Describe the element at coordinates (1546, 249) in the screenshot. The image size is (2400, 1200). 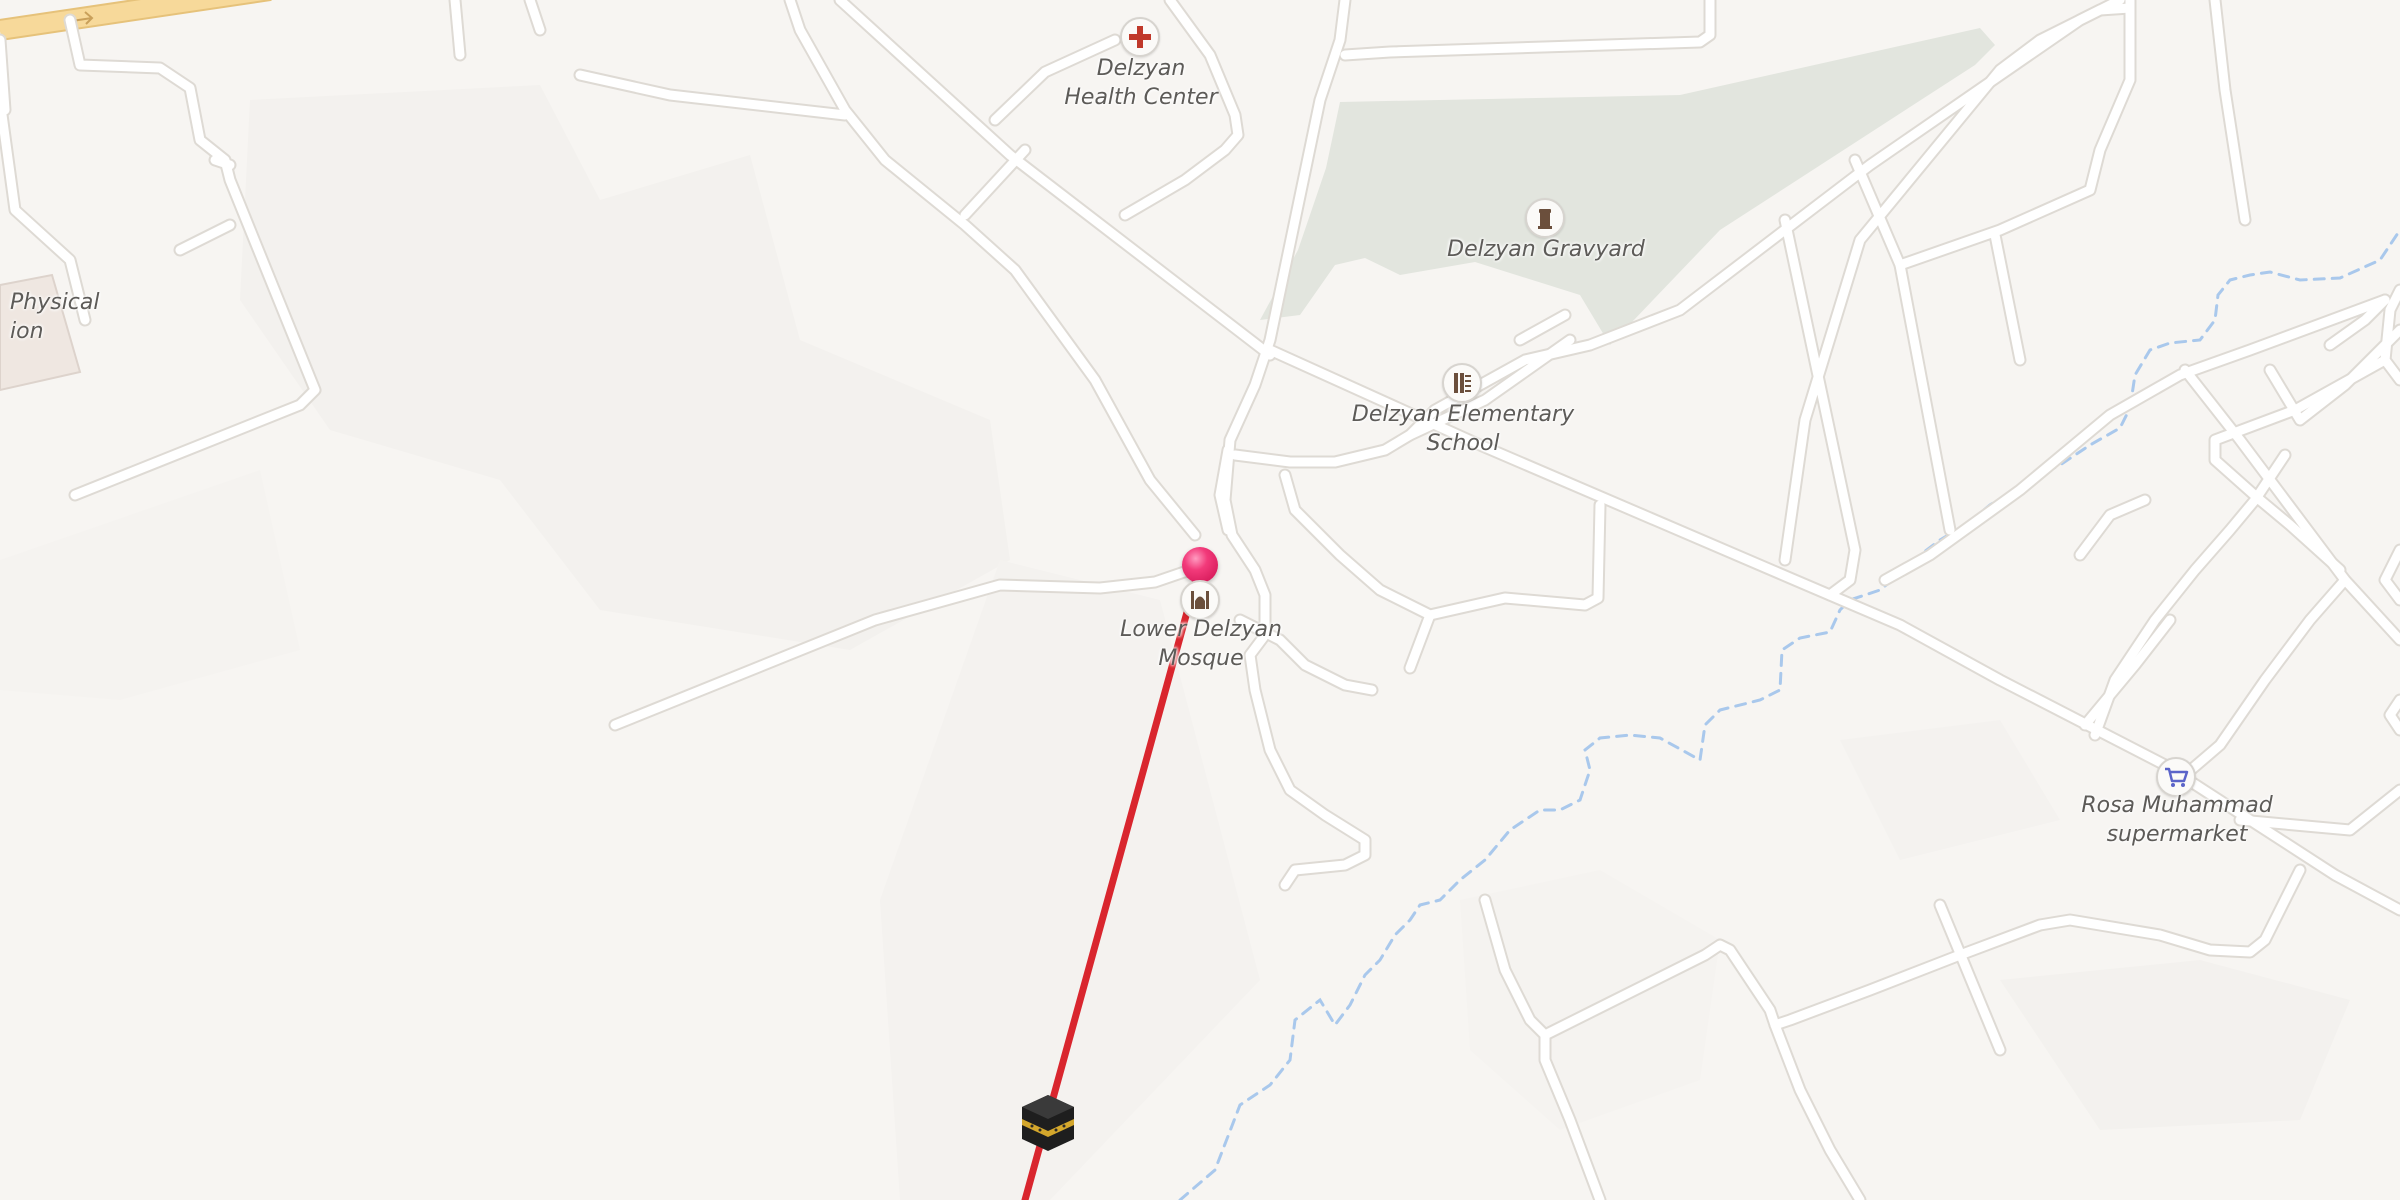
I see `graveyard-label: Delzyan Gravyard` at that location.